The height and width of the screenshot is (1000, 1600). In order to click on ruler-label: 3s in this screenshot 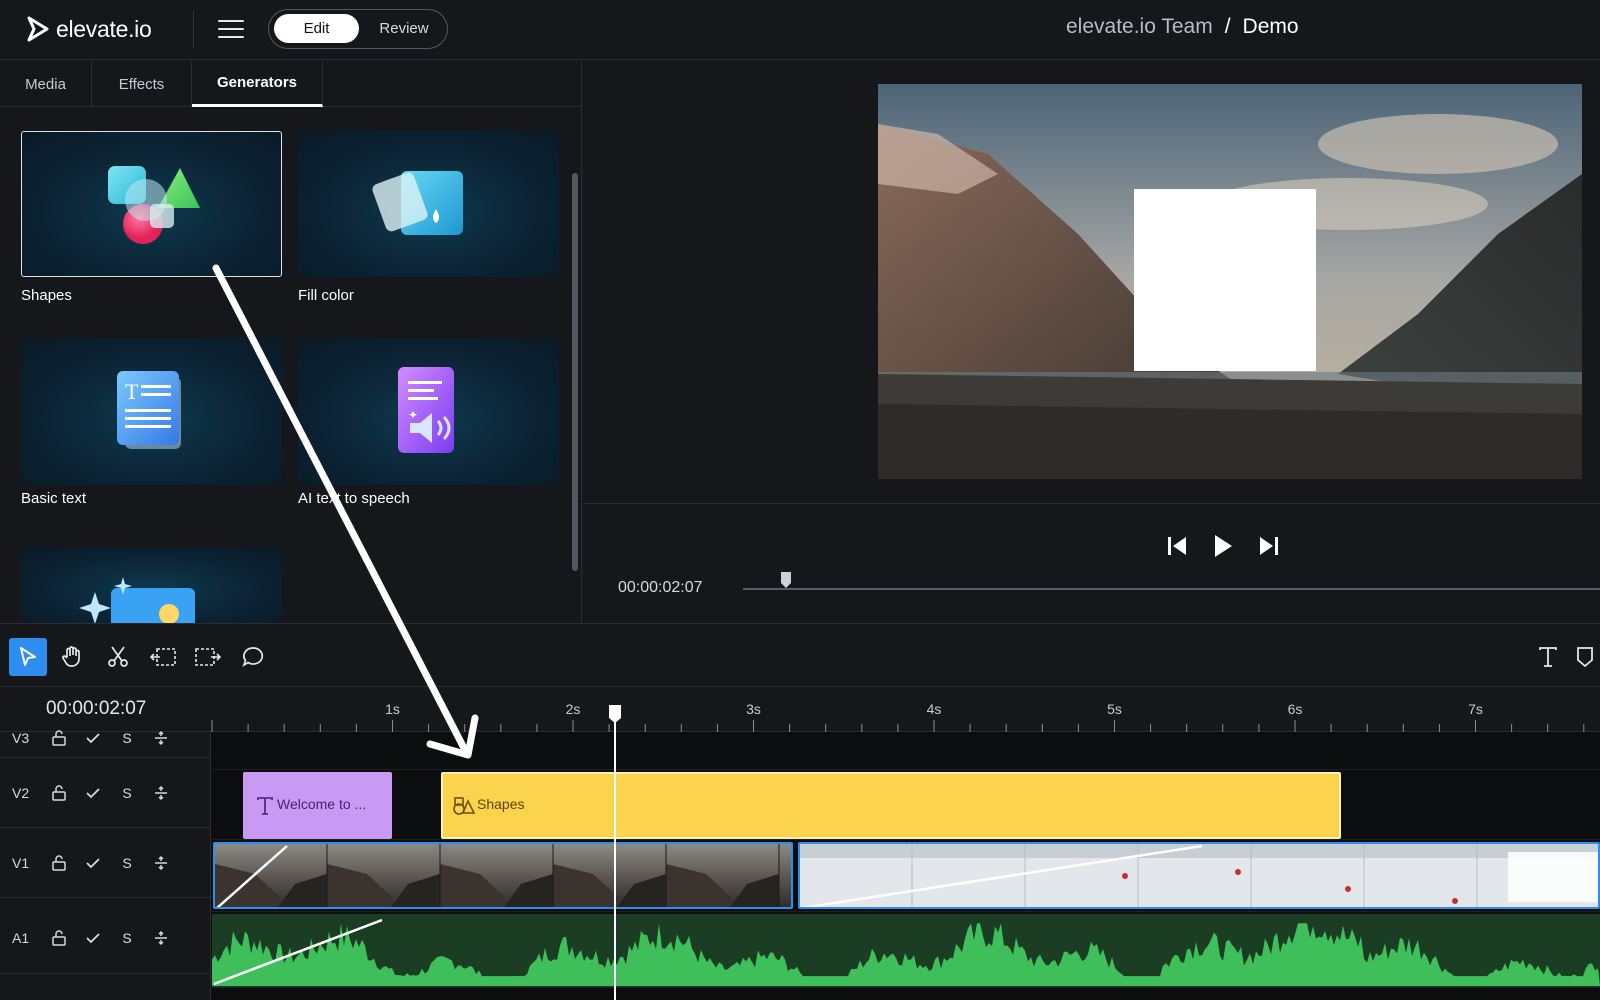, I will do `click(753, 709)`.